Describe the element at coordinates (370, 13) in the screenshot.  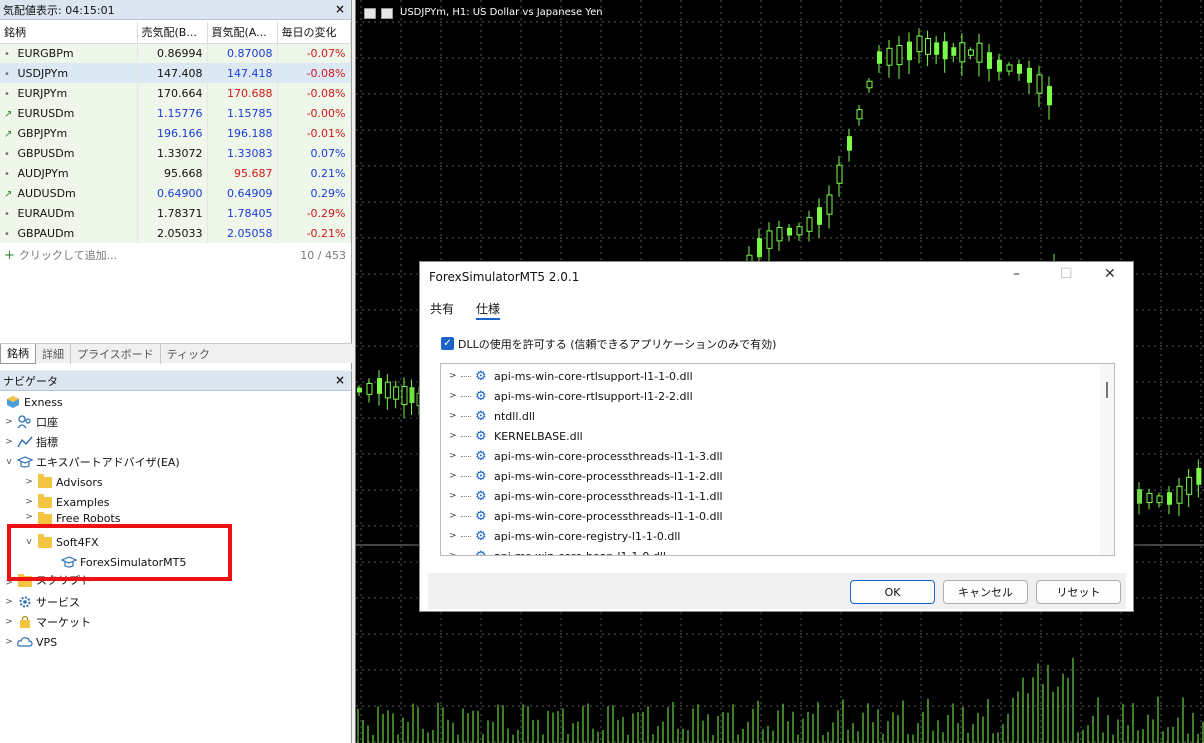
I see `chart-menu-icon` at that location.